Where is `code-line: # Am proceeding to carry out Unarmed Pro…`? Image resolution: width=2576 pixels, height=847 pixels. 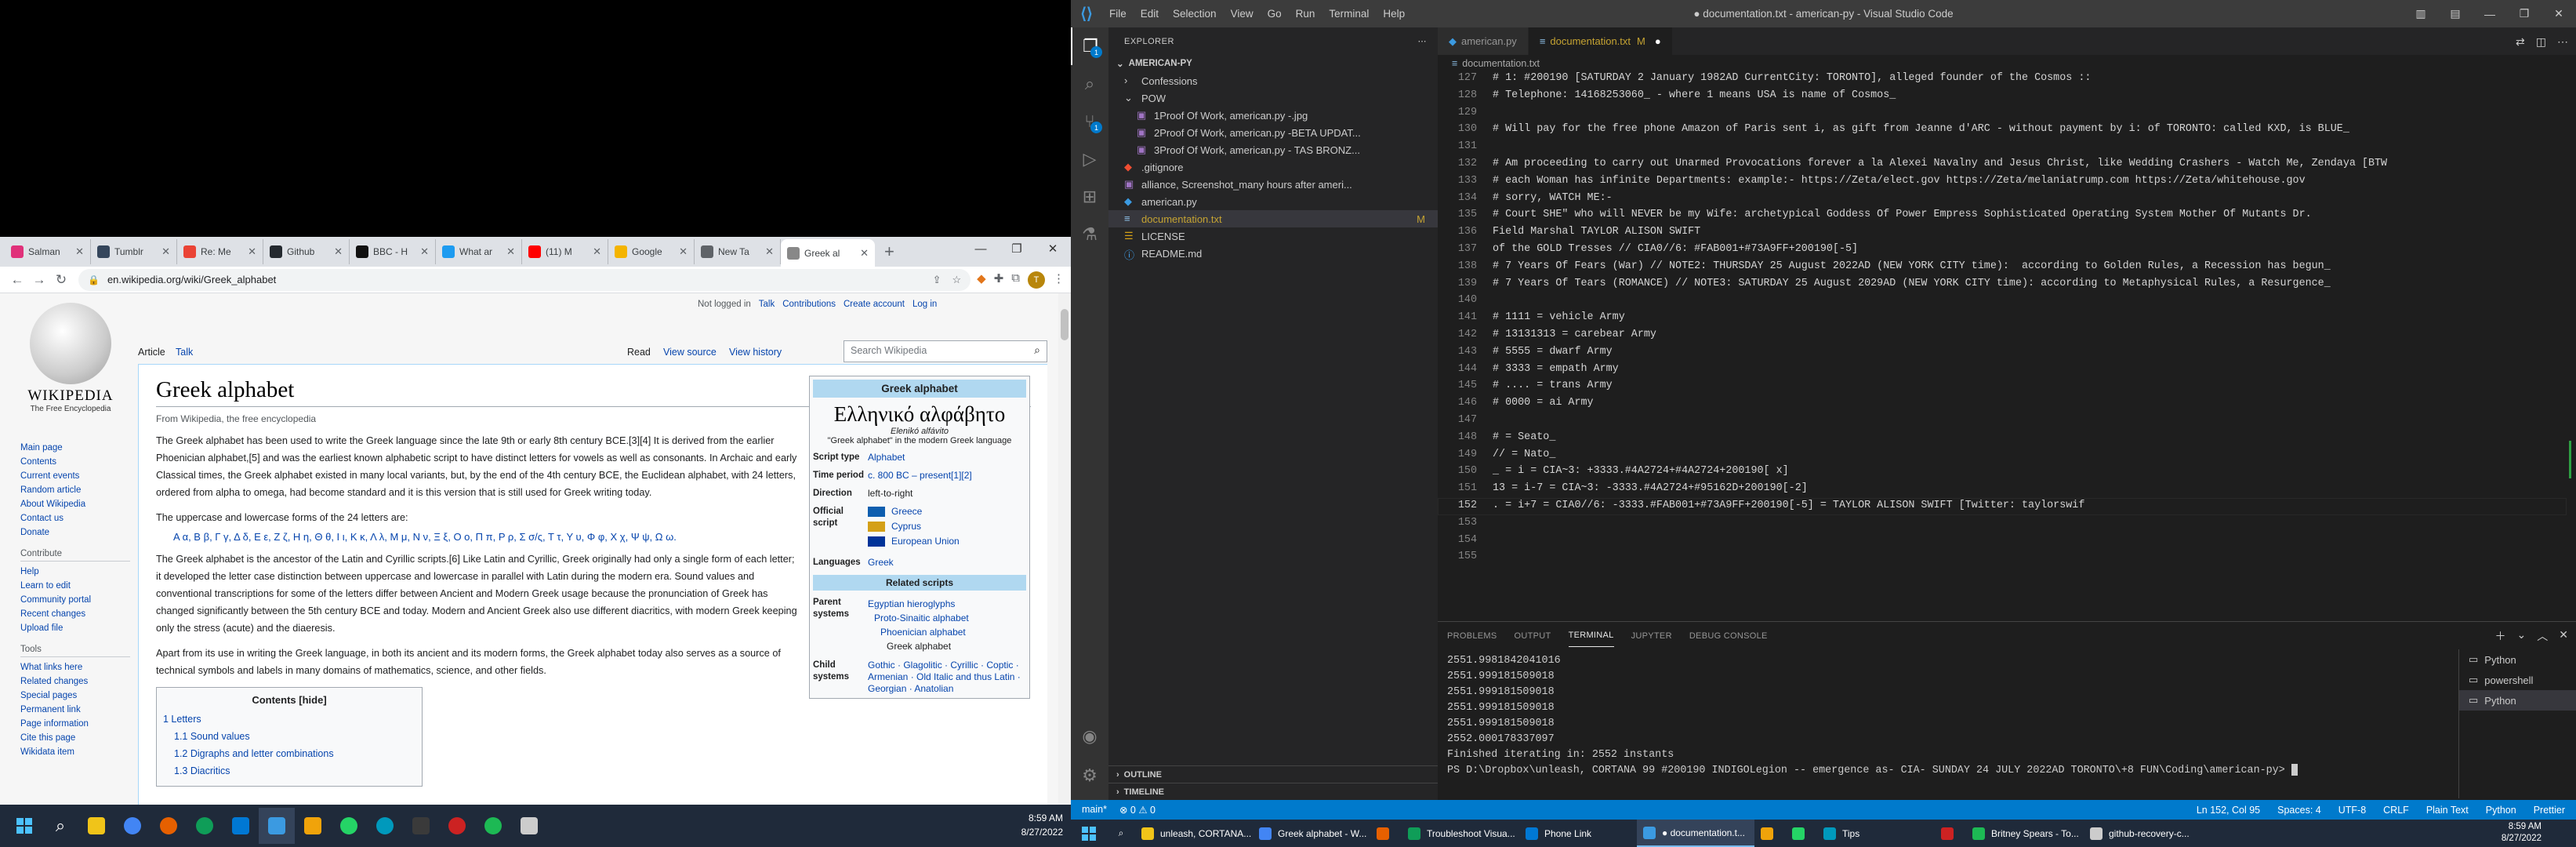 code-line: # Am proceeding to carry out Unarmed Pro… is located at coordinates (1940, 163).